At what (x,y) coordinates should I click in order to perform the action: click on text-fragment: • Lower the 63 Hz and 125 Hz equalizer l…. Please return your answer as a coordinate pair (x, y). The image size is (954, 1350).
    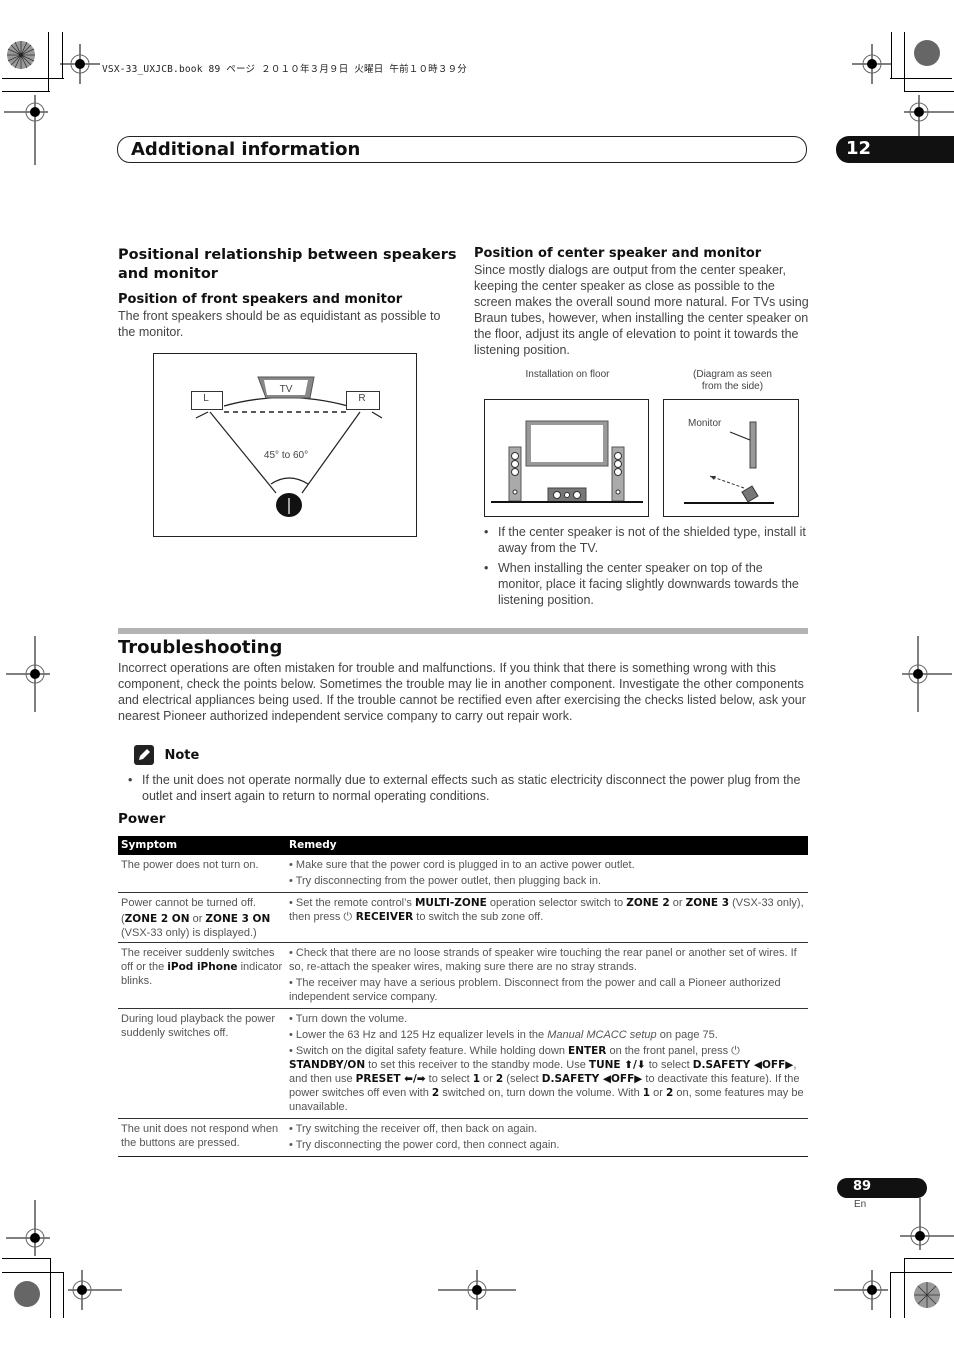
    Looking at the image, I should click on (418, 1035).